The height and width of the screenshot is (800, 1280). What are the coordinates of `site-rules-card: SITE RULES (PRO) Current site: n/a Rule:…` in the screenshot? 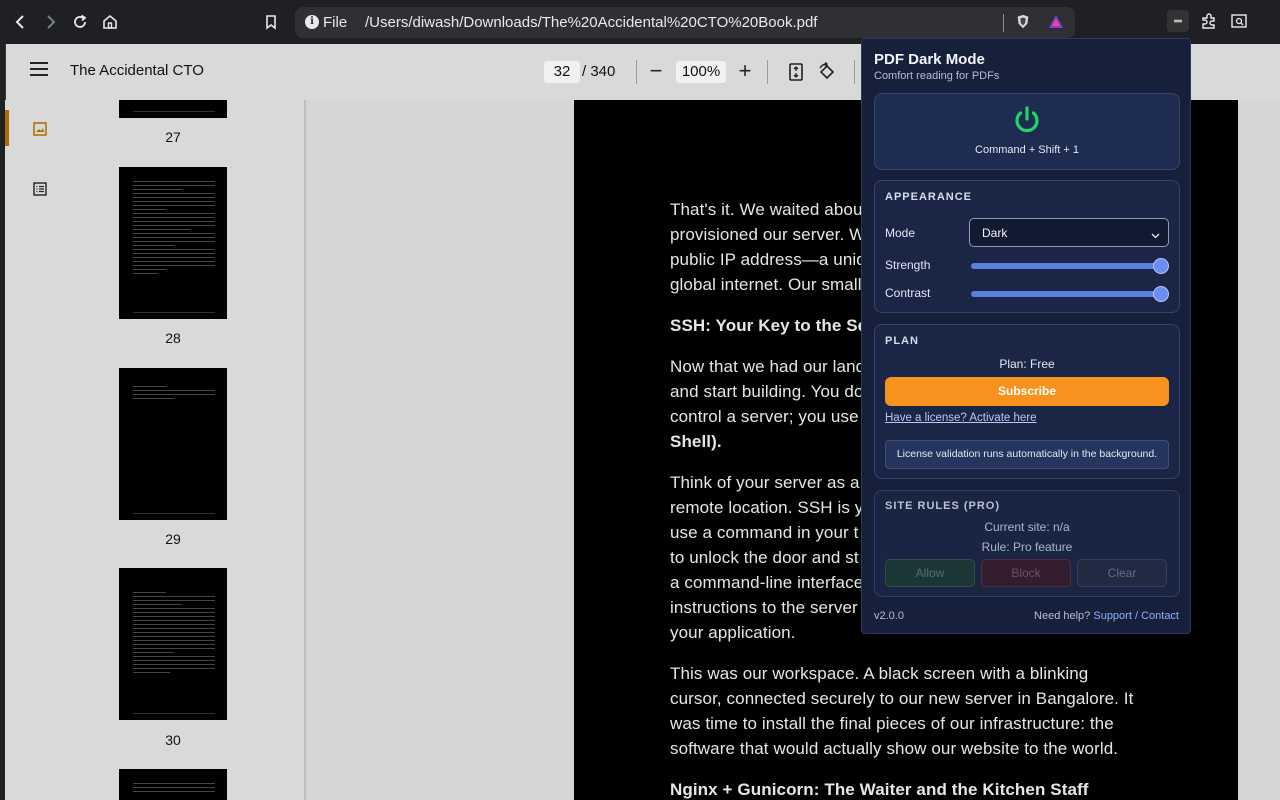 It's located at (1027, 543).